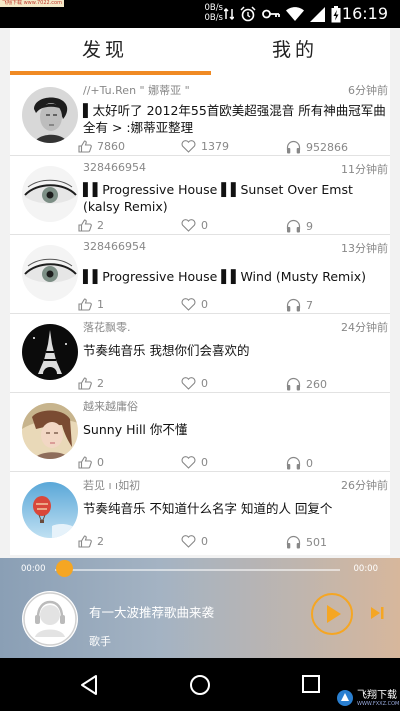  Describe the element at coordinates (64, 568) in the screenshot. I see `seek-thumb` at that location.